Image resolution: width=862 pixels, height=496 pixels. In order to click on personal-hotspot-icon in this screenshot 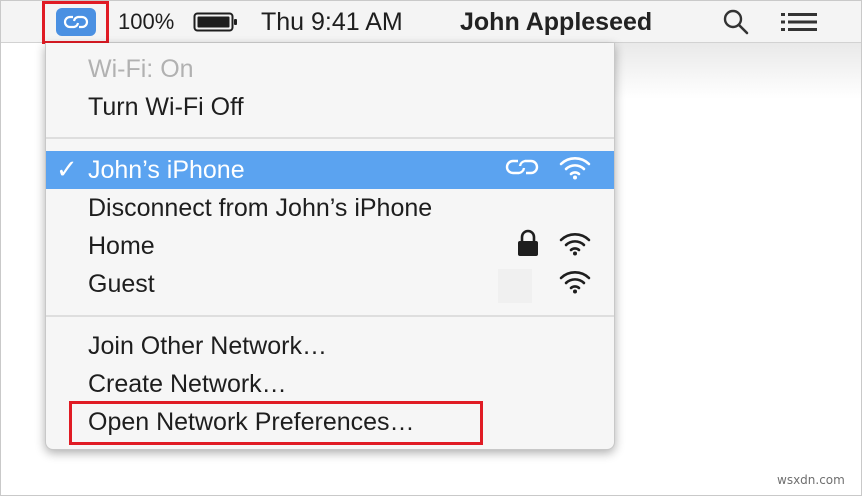, I will do `click(76, 22)`.